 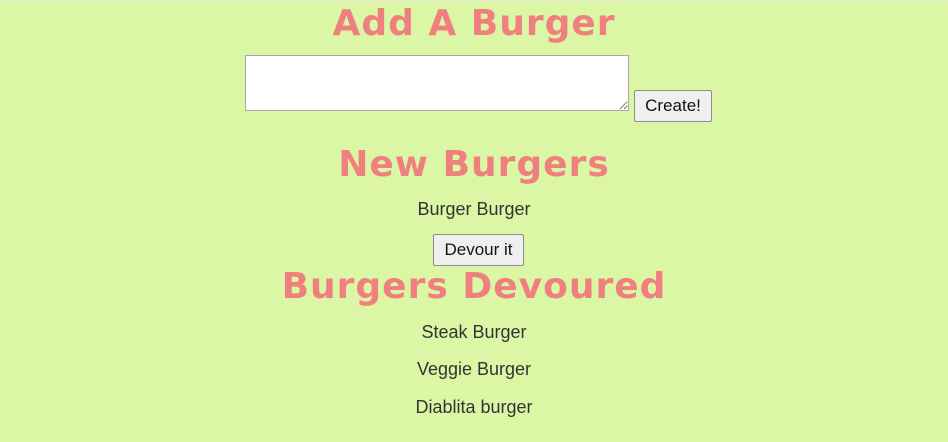 What do you see at coordinates (474, 286) in the screenshot?
I see `burgers-devoured-heading: Burgers Devoured` at bounding box center [474, 286].